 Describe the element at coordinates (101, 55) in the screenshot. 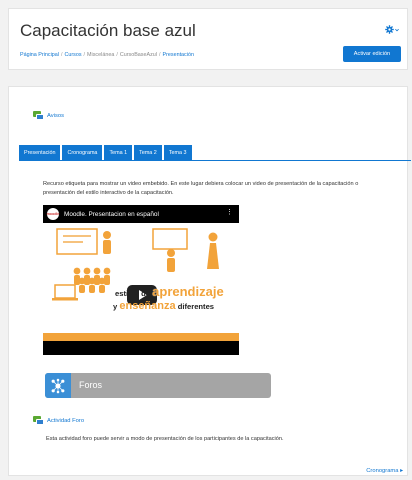

I see `breadcrumb-category: Miscelánea` at that location.